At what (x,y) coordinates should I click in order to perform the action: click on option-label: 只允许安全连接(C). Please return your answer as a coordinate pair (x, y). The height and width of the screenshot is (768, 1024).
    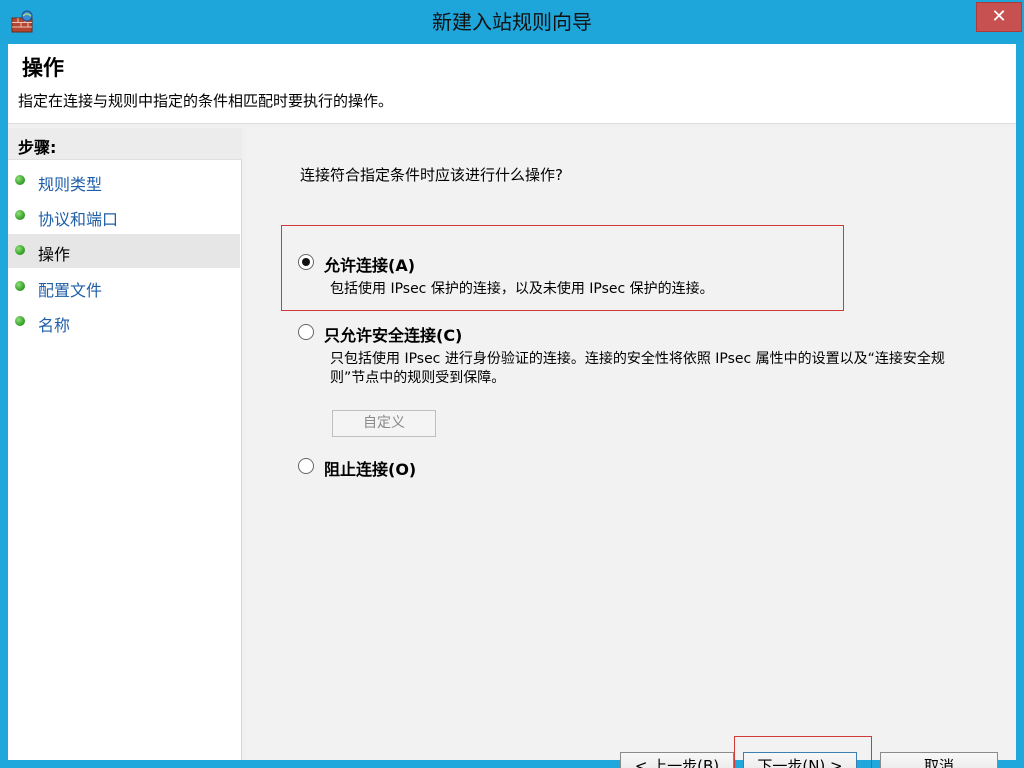
    Looking at the image, I should click on (393, 335).